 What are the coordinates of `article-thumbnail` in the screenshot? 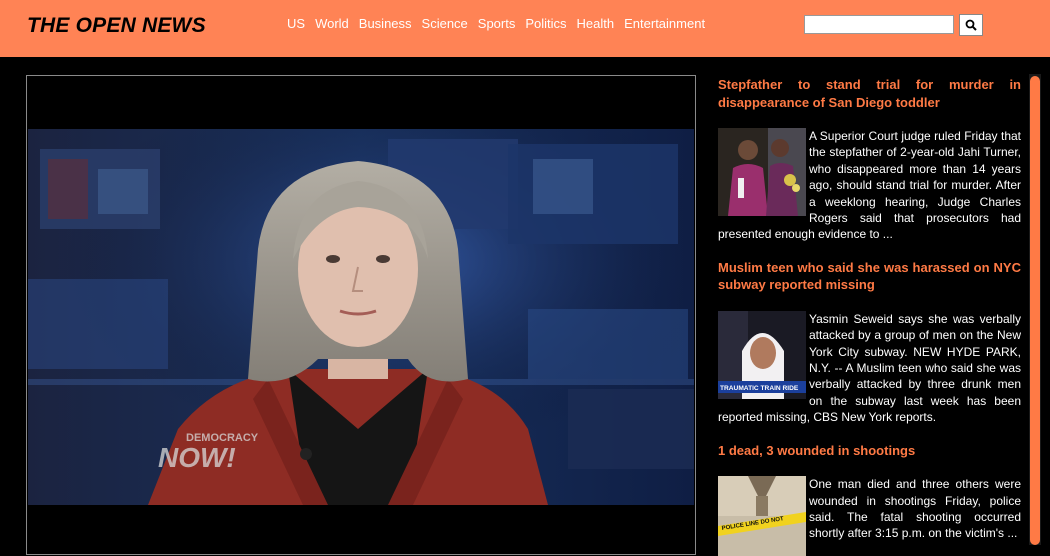 It's located at (762, 172).